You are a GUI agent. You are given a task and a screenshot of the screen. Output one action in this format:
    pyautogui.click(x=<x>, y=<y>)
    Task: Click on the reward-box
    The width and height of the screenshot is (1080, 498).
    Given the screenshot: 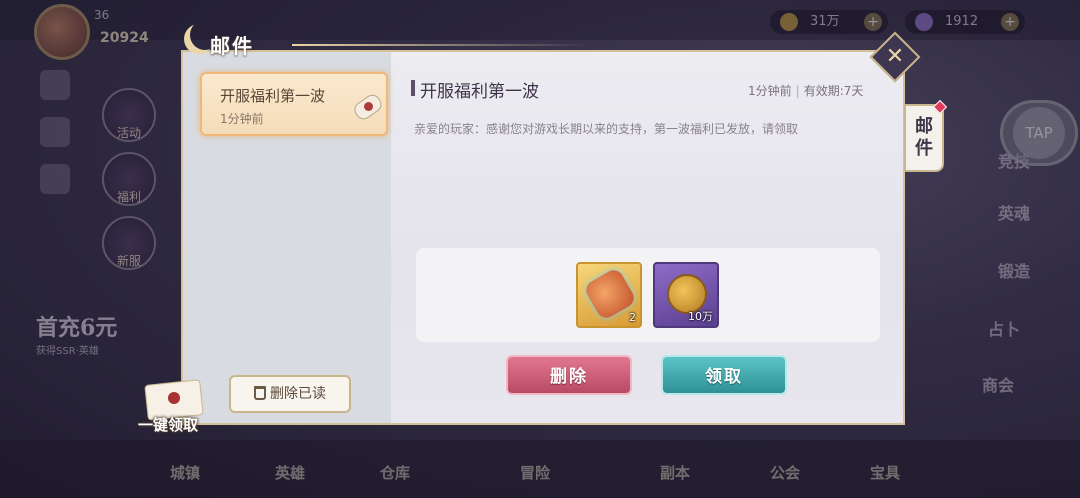 What is the action you would take?
    pyautogui.click(x=648, y=295)
    